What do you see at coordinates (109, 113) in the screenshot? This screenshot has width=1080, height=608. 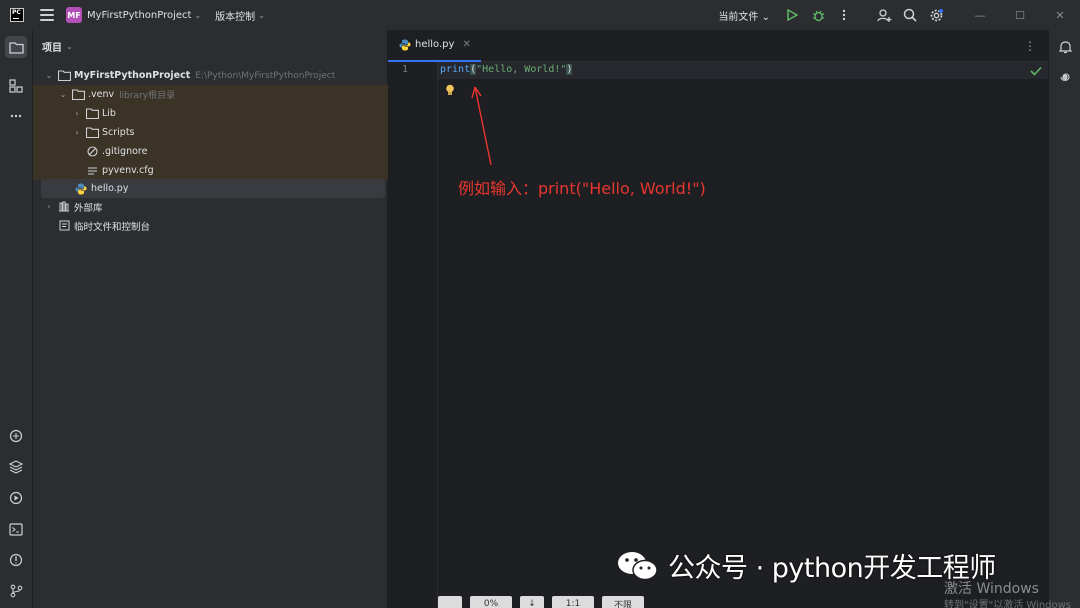 I see `tree-item-label: Lib` at bounding box center [109, 113].